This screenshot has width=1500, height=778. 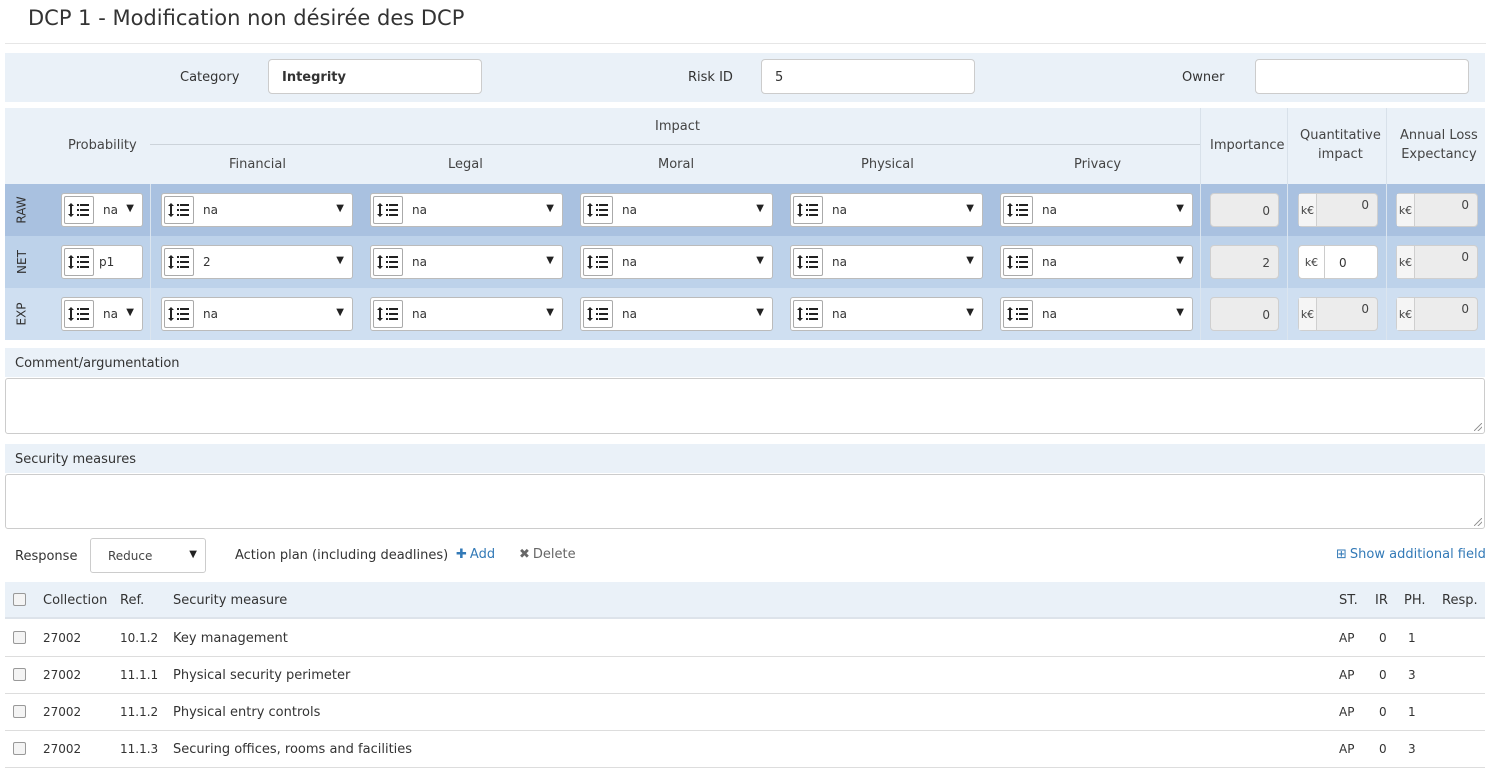 I want to click on risk-id-label: Risk ID, so click(x=710, y=77).